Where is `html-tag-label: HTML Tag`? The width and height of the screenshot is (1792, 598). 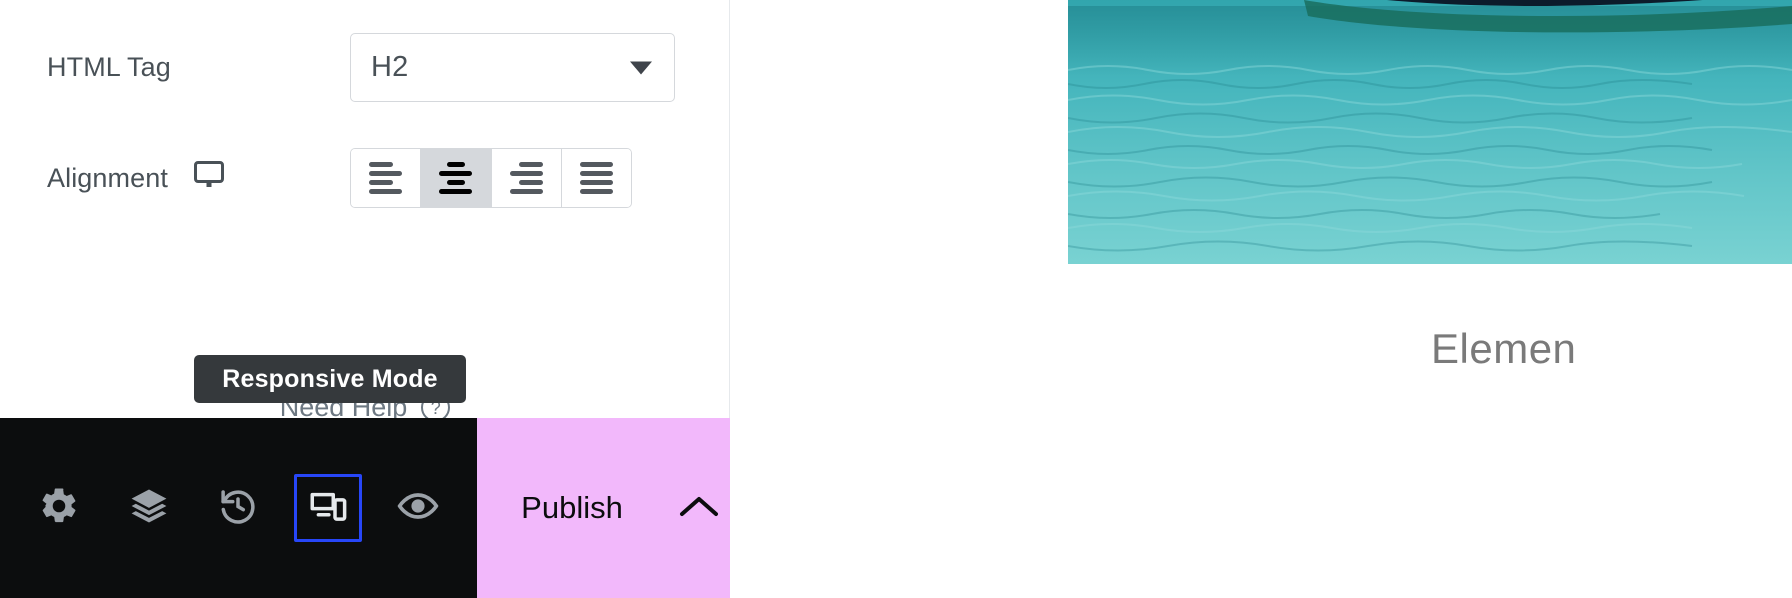
html-tag-label: HTML Tag is located at coordinates (175, 67).